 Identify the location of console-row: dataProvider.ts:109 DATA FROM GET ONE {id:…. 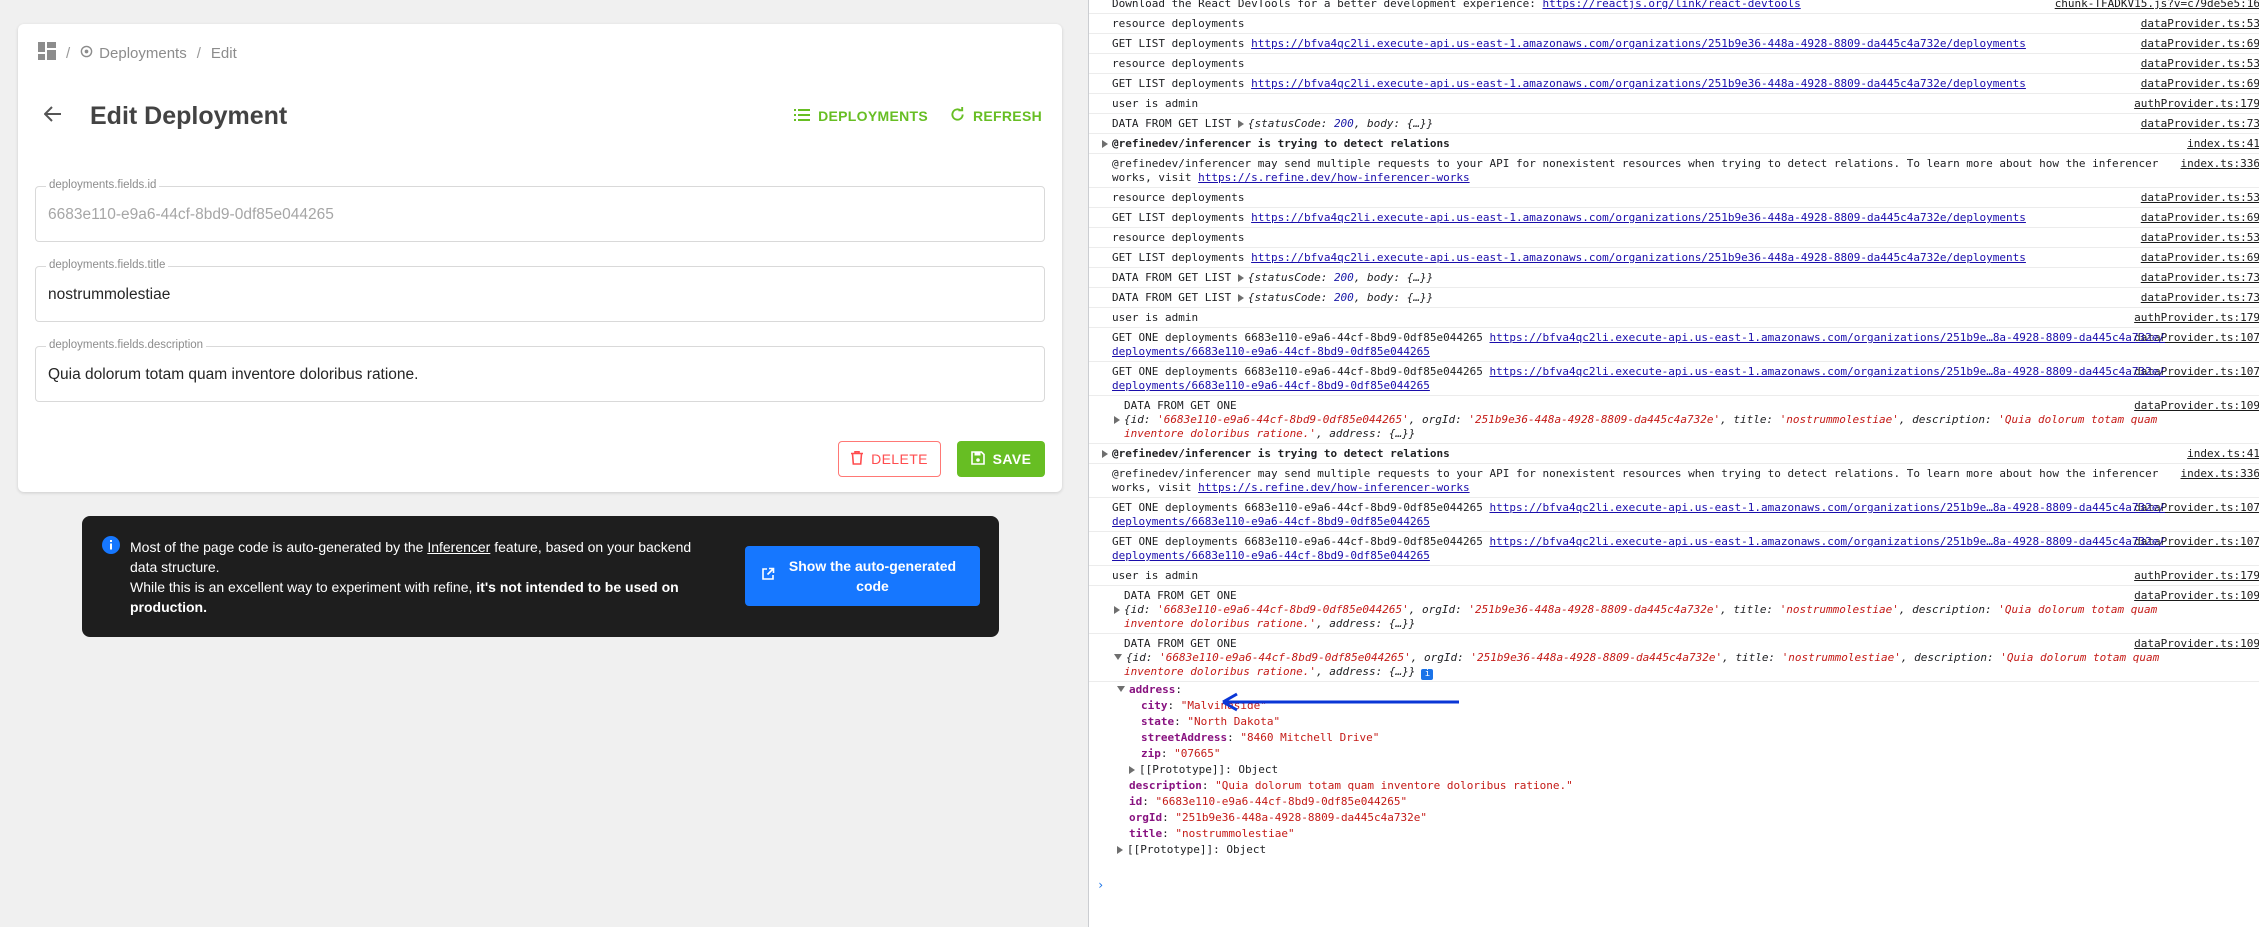
(1674, 610).